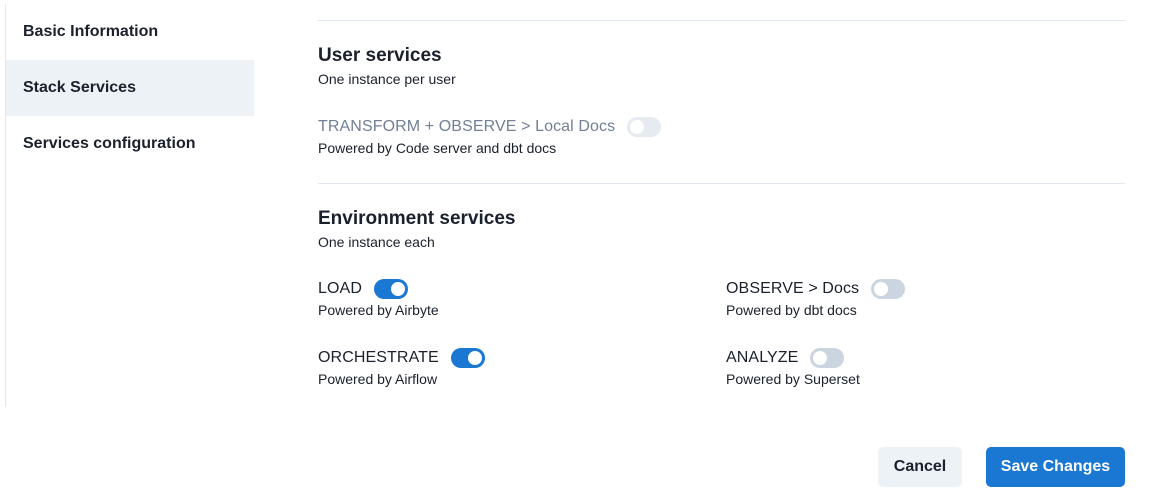 This screenshot has width=1162, height=500. I want to click on service-description: Powered by Airbyte, so click(378, 310).